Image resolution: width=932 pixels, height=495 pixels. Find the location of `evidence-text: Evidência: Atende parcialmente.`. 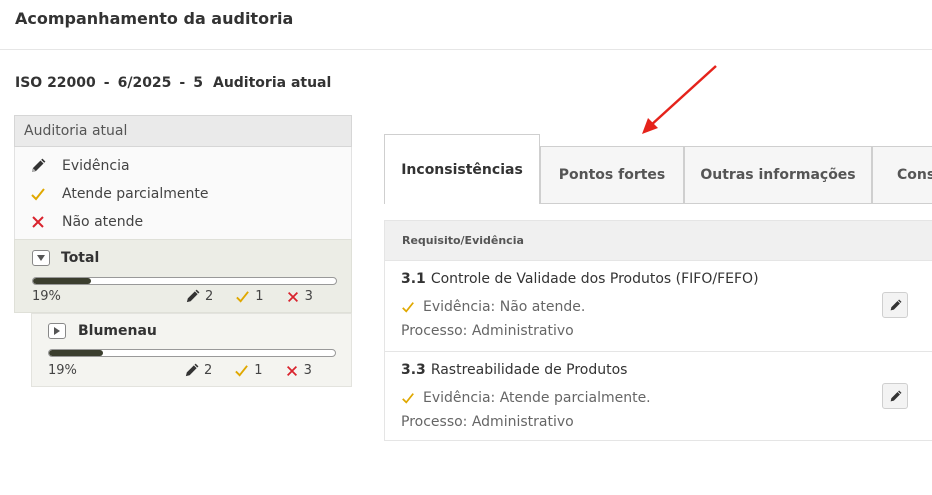

evidence-text: Evidência: Atende parcialmente. is located at coordinates (537, 398).